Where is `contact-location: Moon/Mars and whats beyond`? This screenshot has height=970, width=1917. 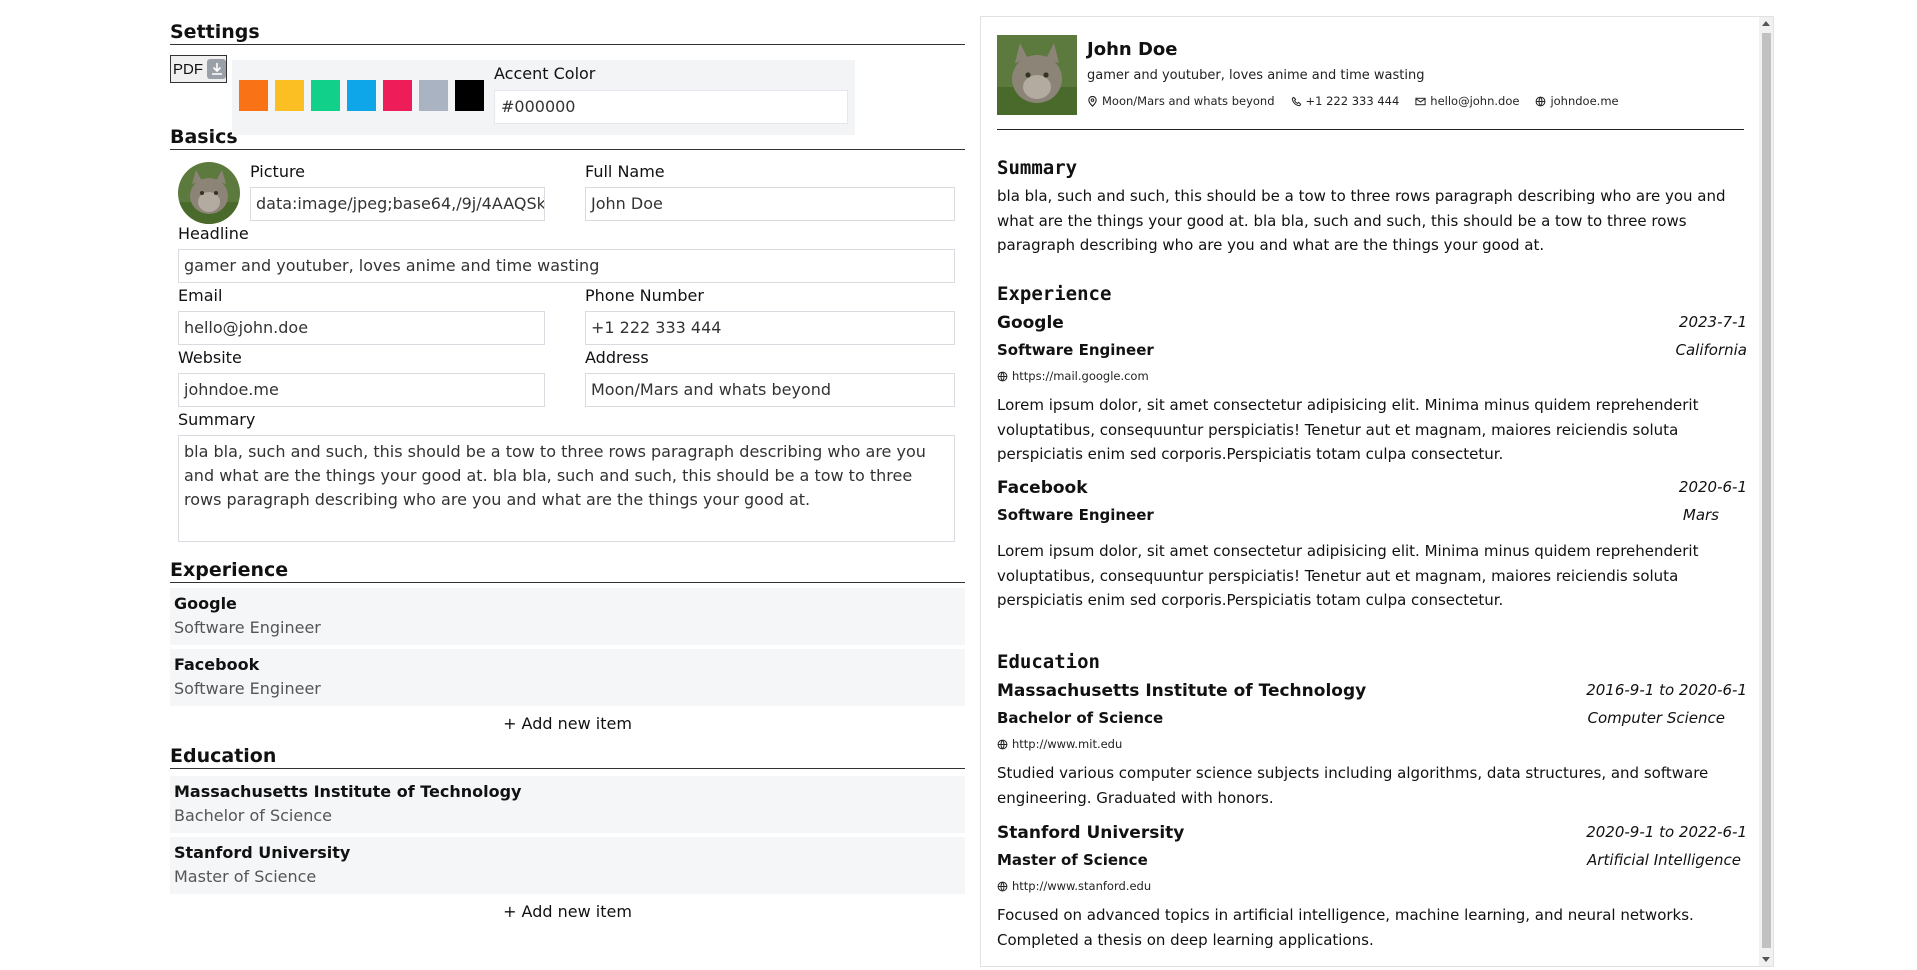
contact-location: Moon/Mars and whats beyond is located at coordinates (1181, 101).